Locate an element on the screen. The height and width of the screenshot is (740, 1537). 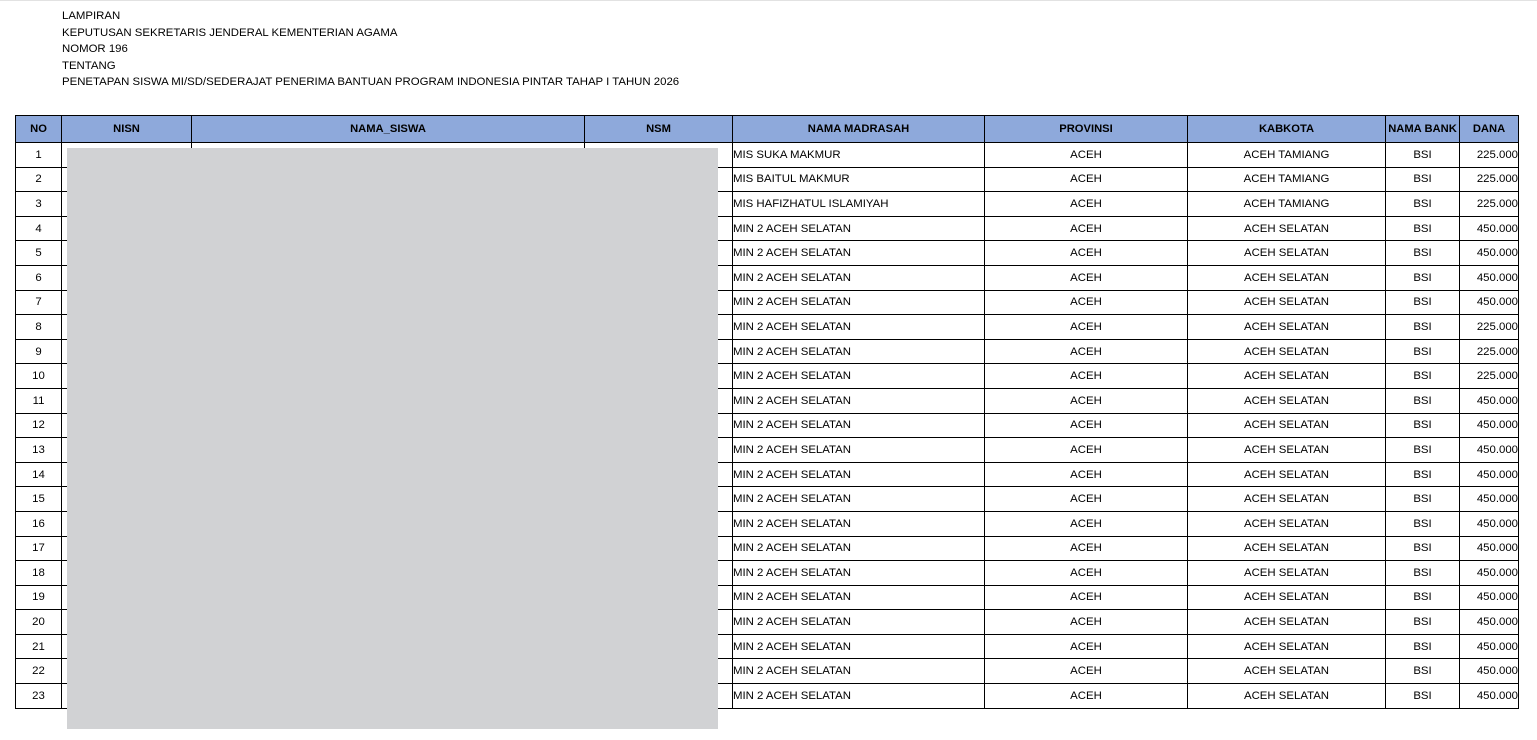
cell-no: 1 is located at coordinates (38, 155).